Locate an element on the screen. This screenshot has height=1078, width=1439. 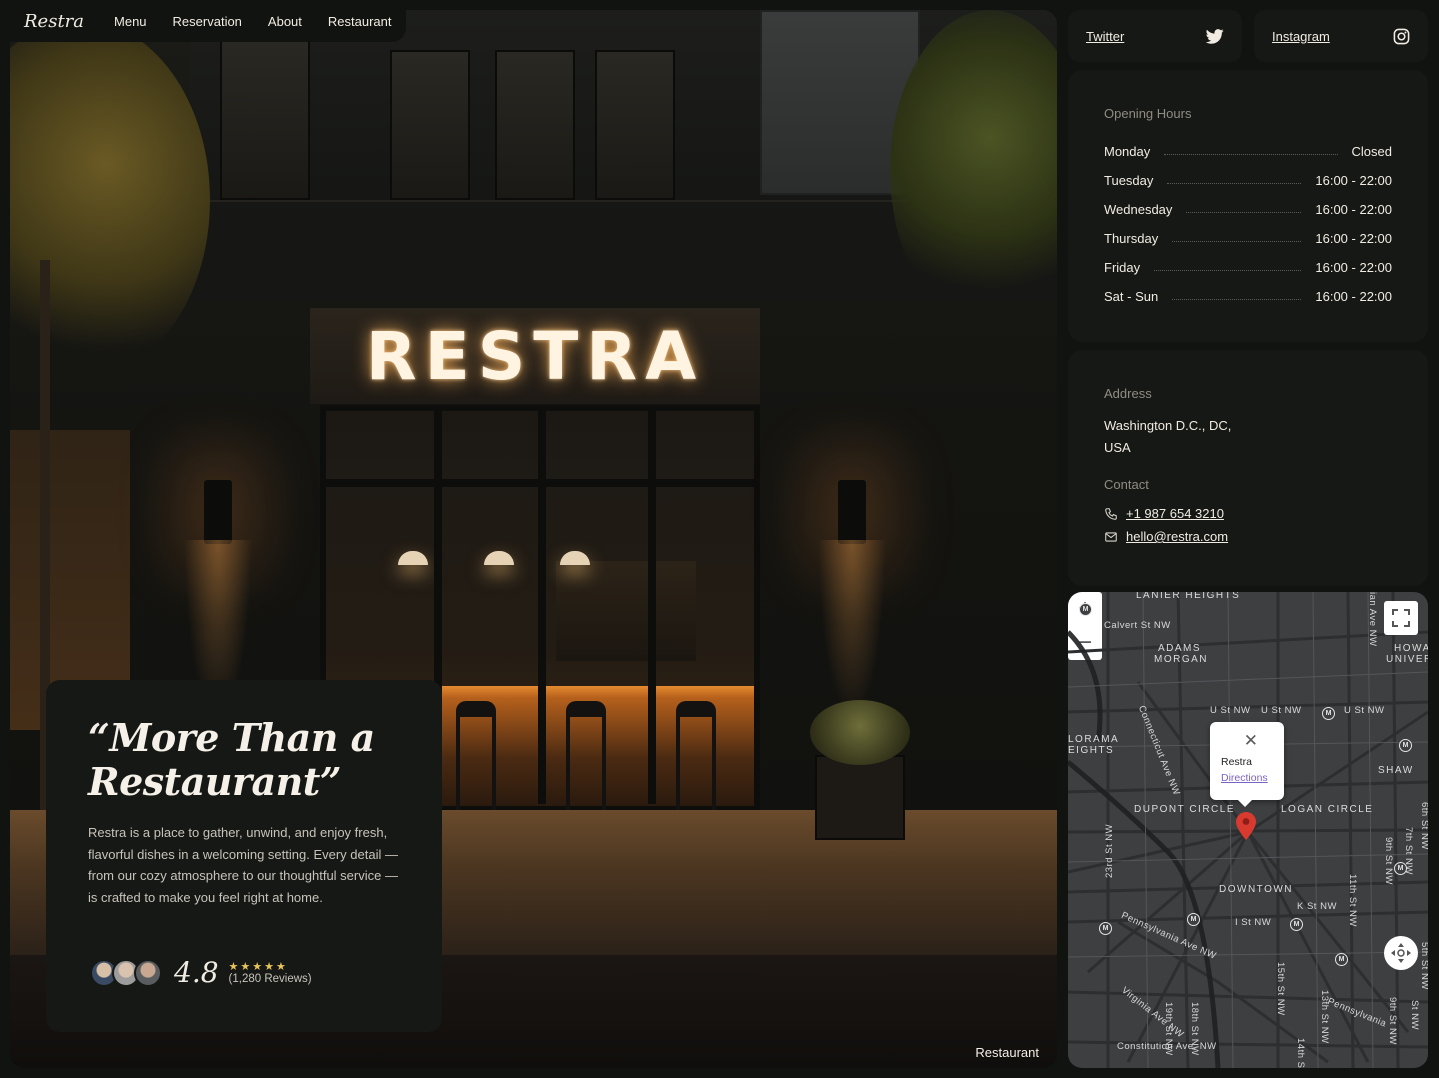
hours-day: Wednesday is located at coordinates (1138, 209).